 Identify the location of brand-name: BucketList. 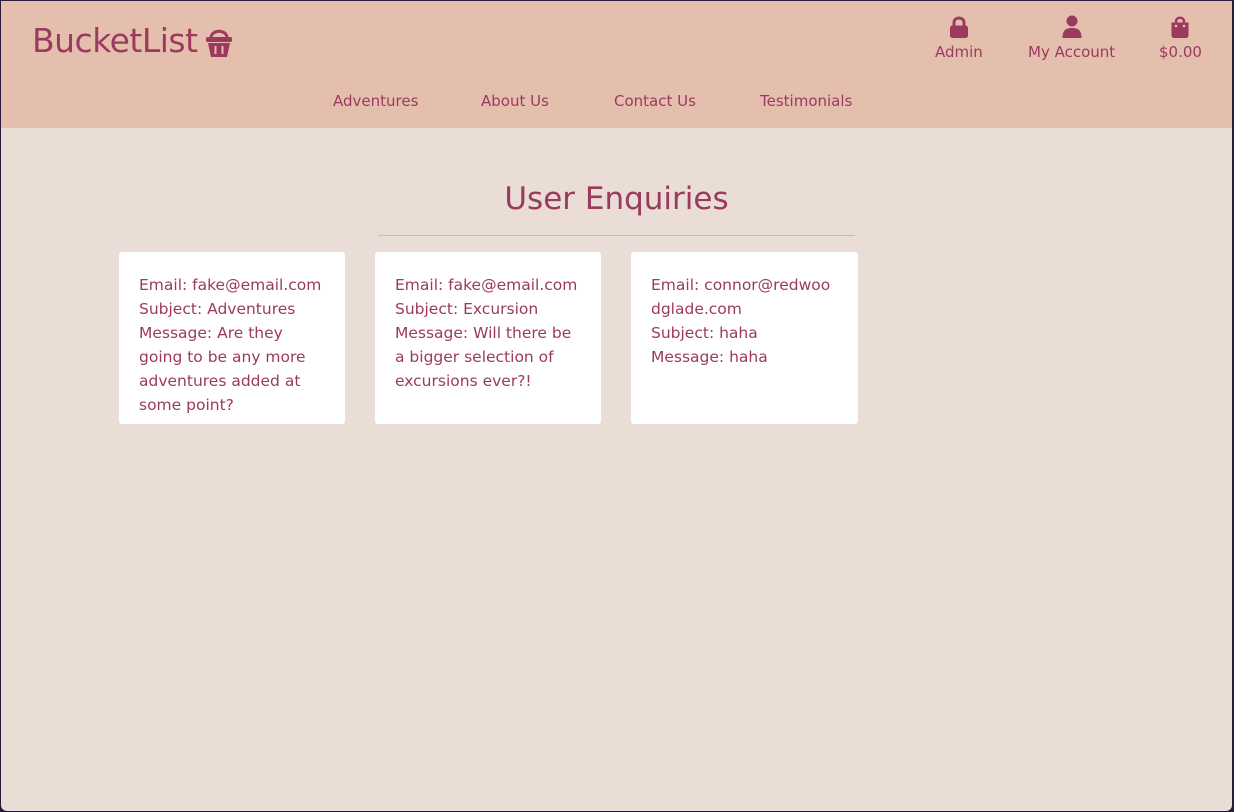
(115, 40).